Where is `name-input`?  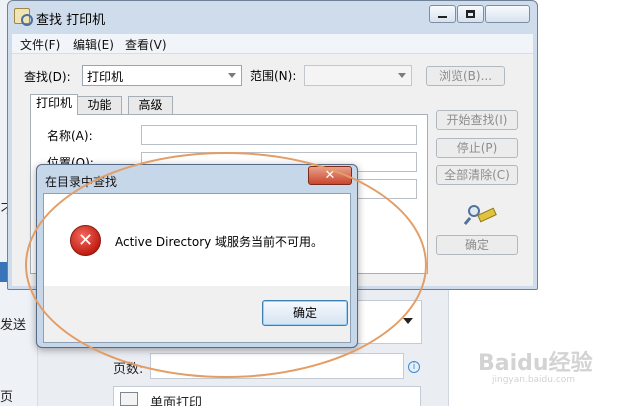
name-input is located at coordinates (279, 135).